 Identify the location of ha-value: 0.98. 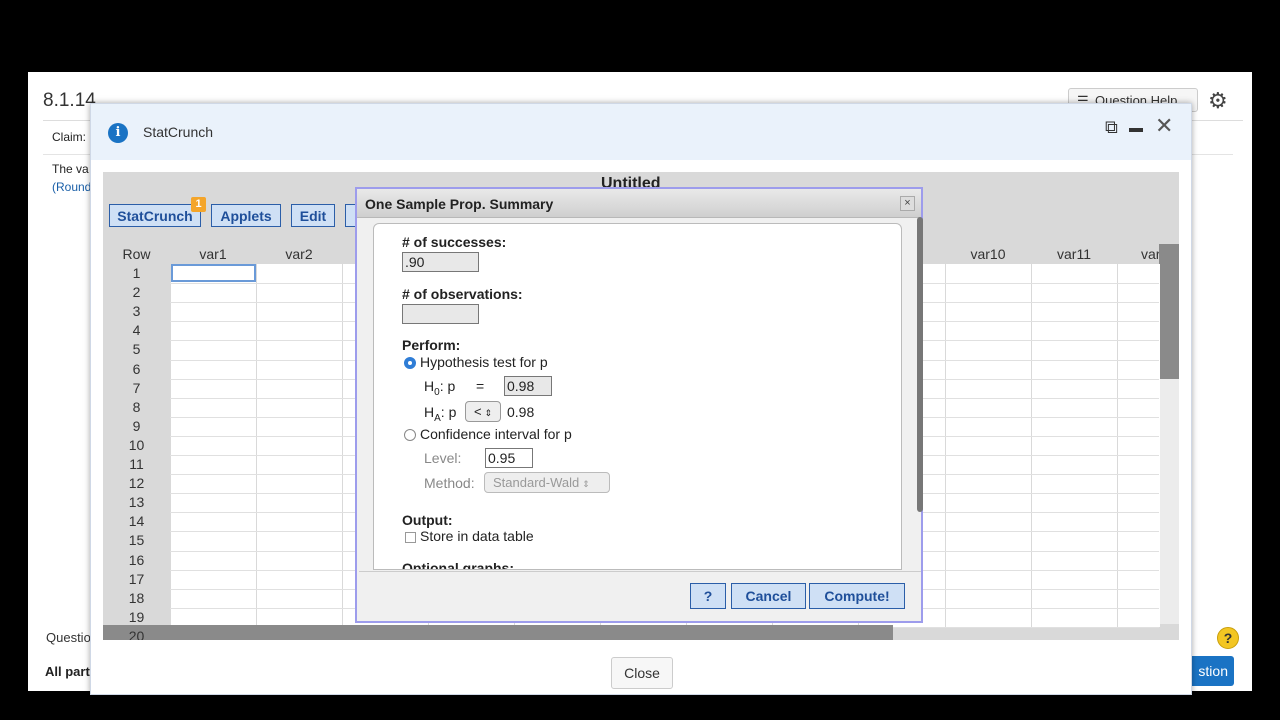
(521, 412).